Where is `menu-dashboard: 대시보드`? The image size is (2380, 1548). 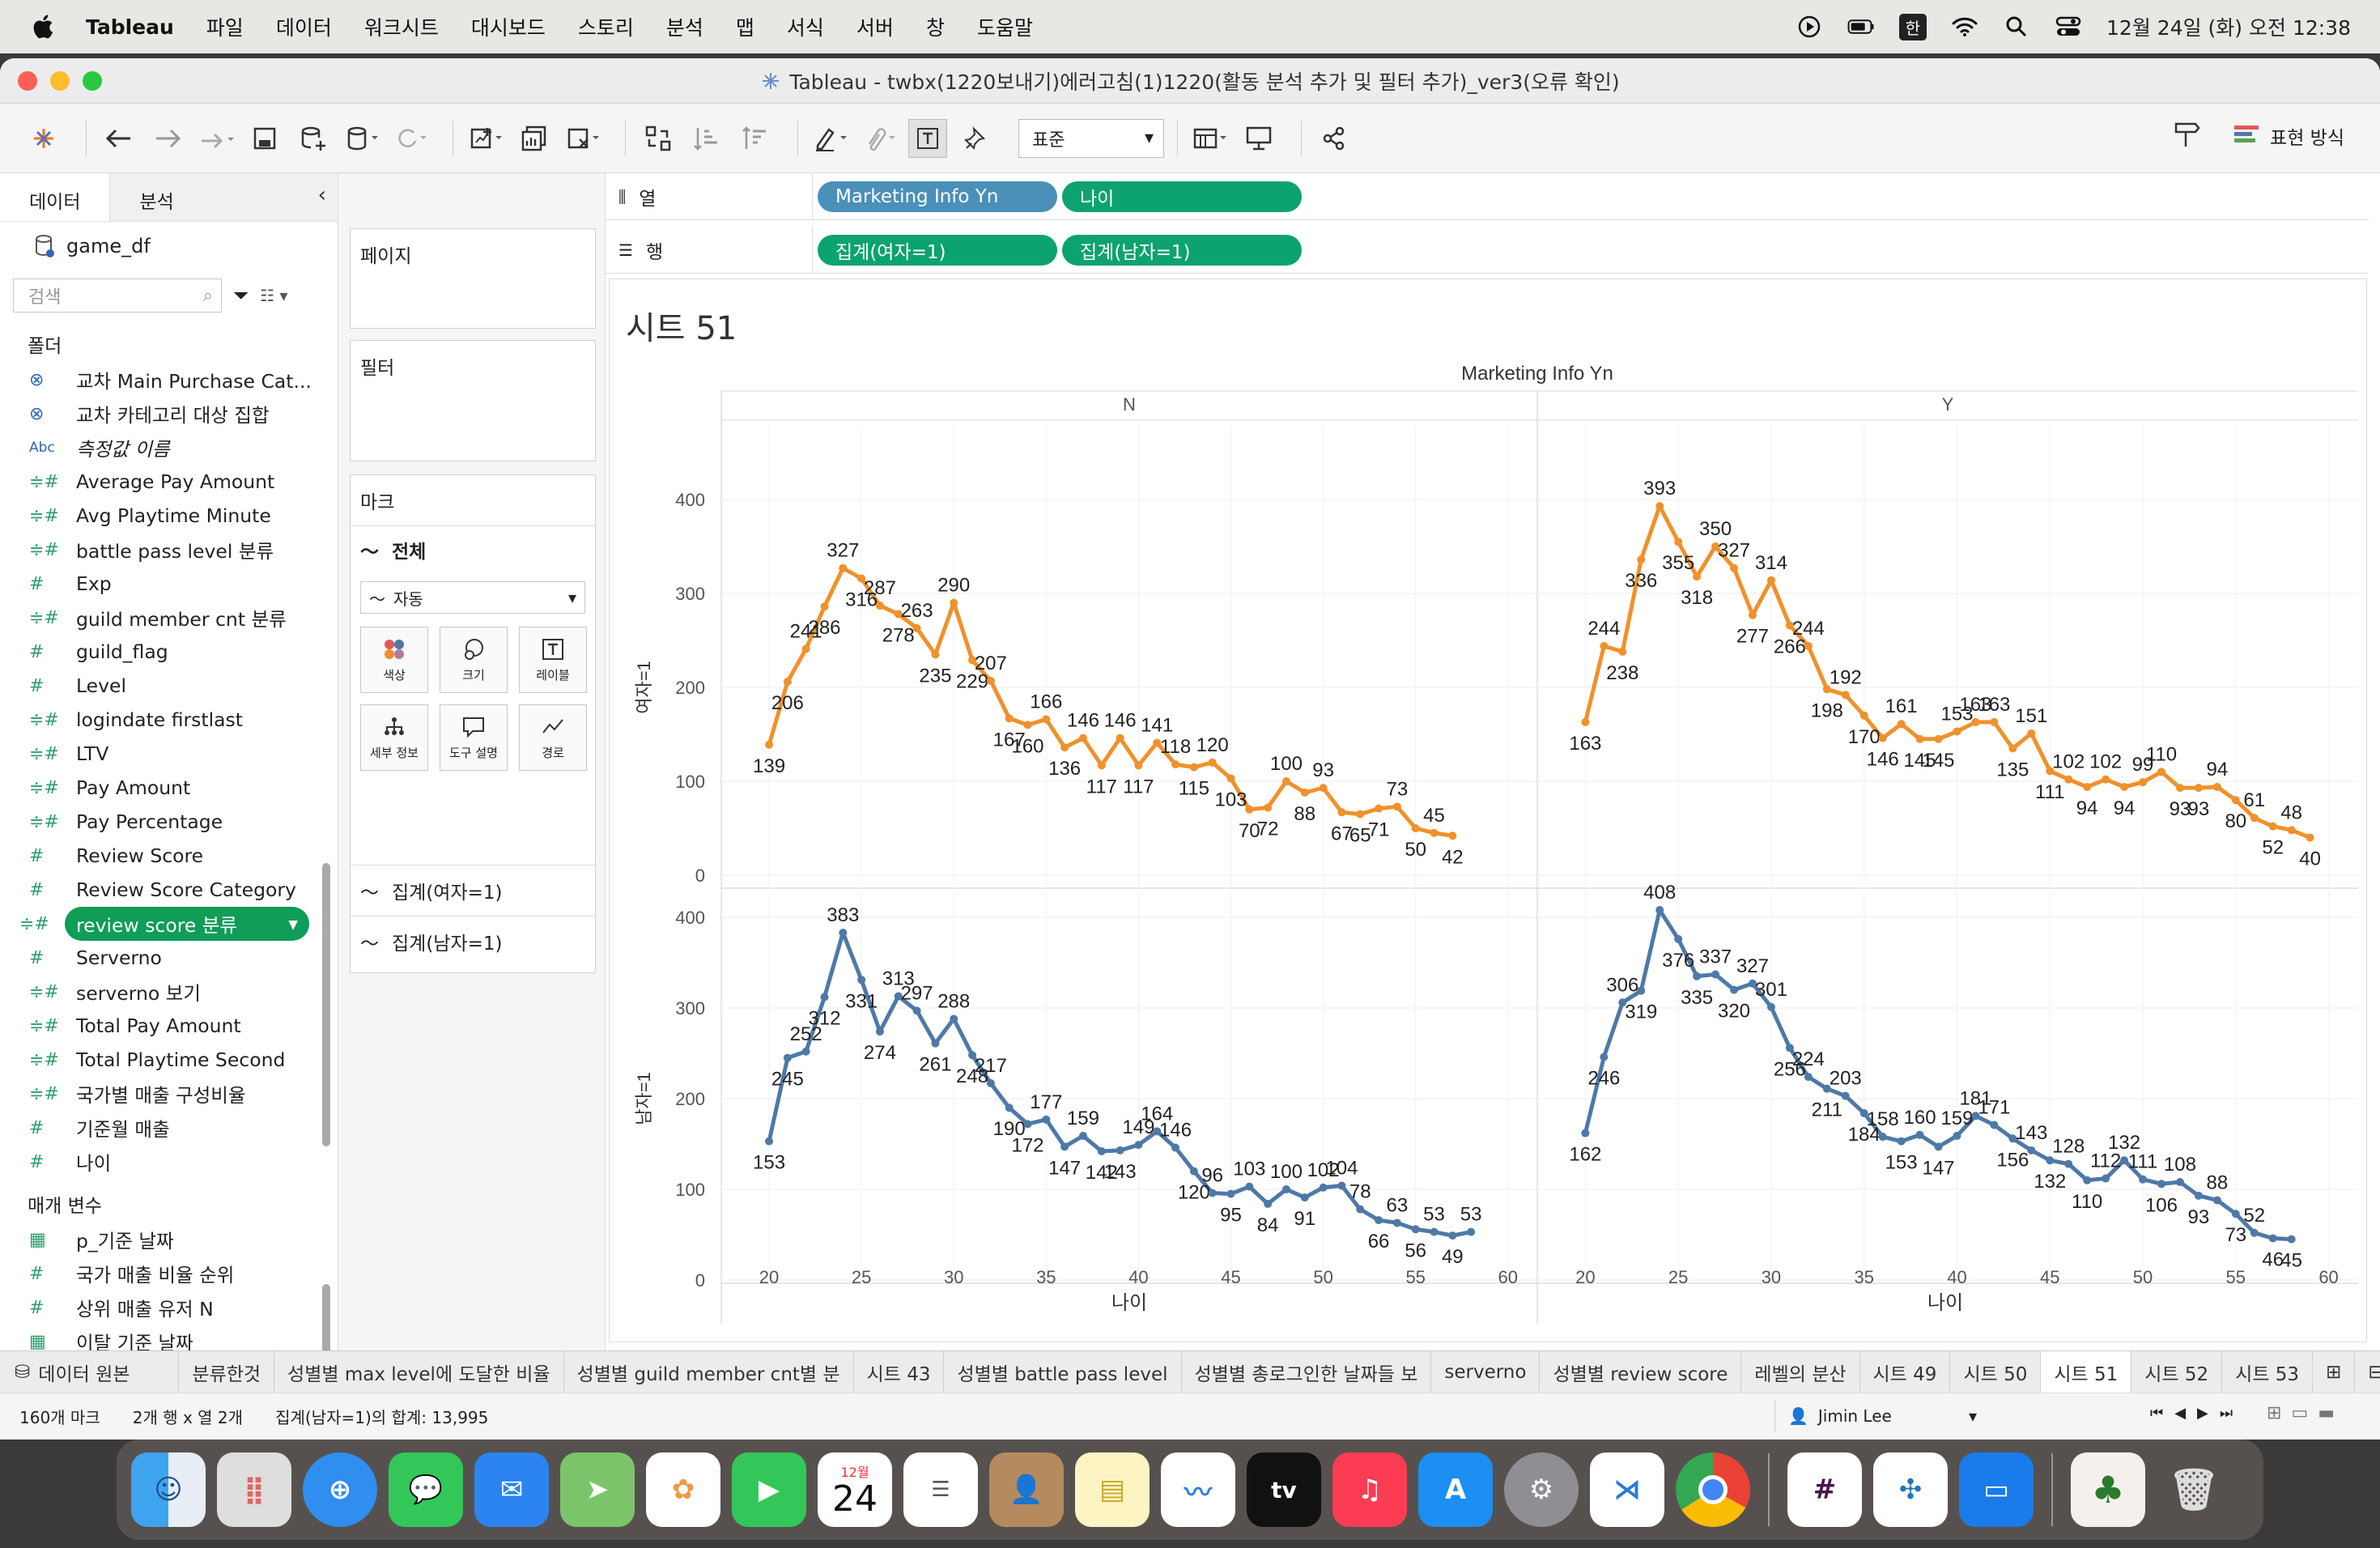
menu-dashboard: 대시보드 is located at coordinates (508, 27).